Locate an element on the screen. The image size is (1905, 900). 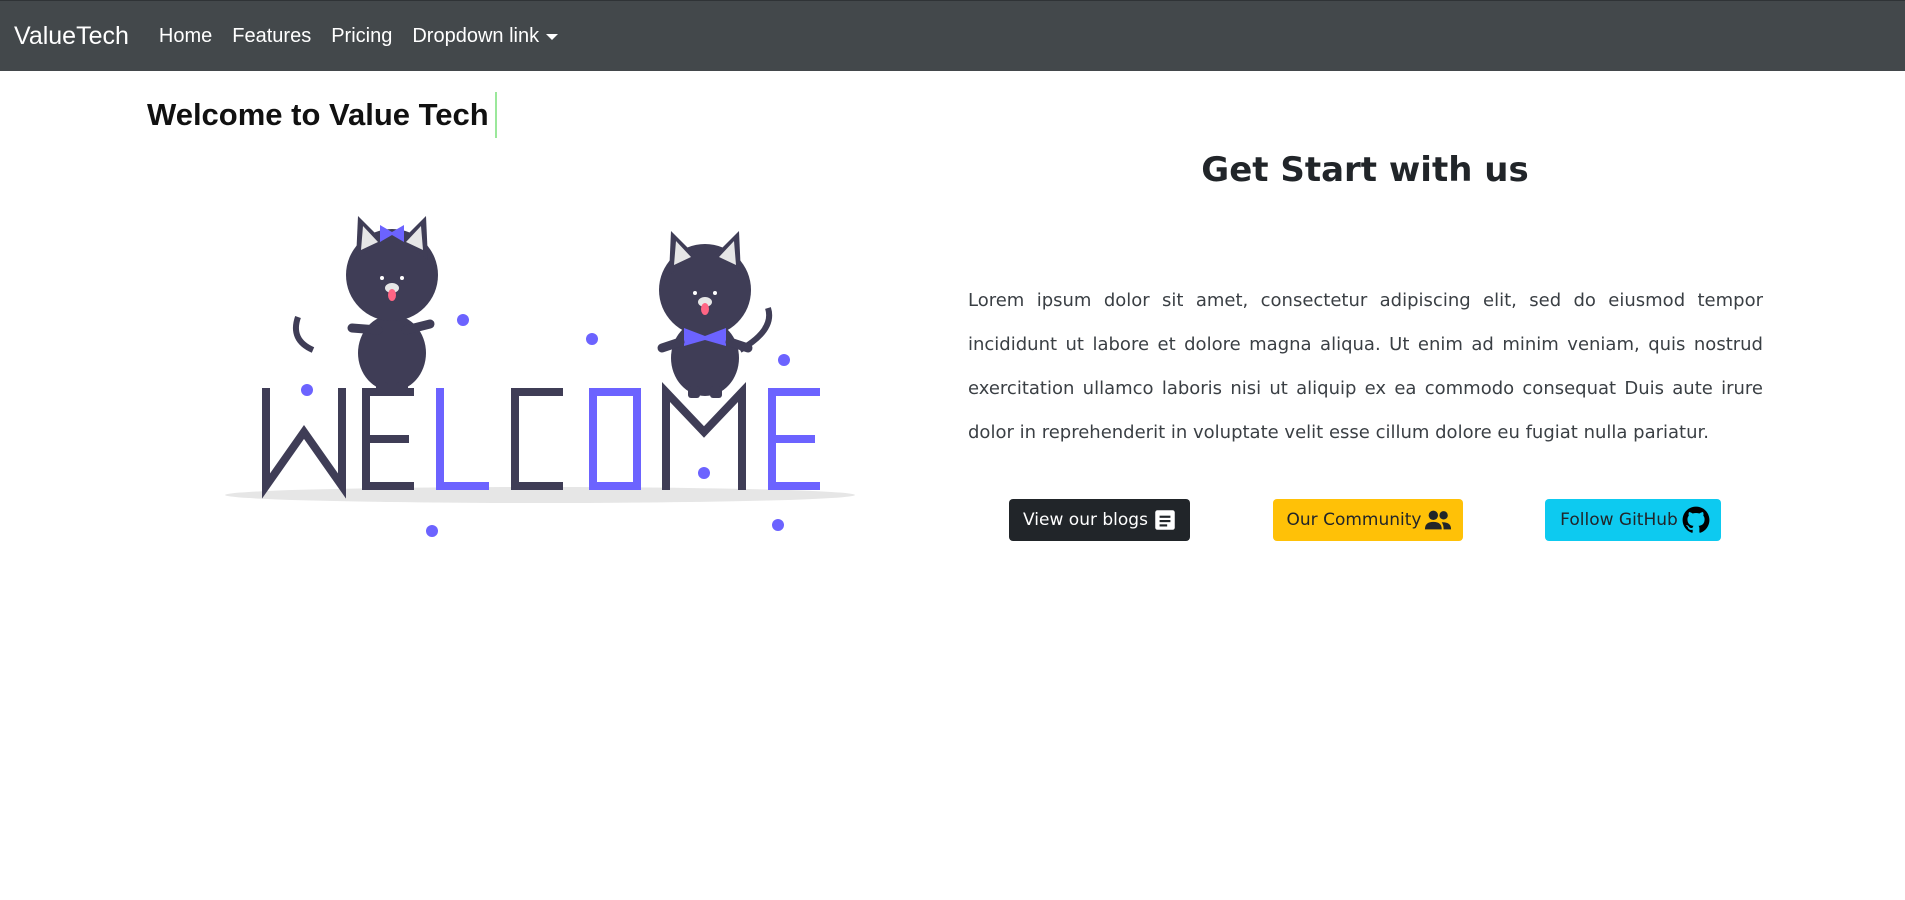
typing-cursor is located at coordinates (495, 115).